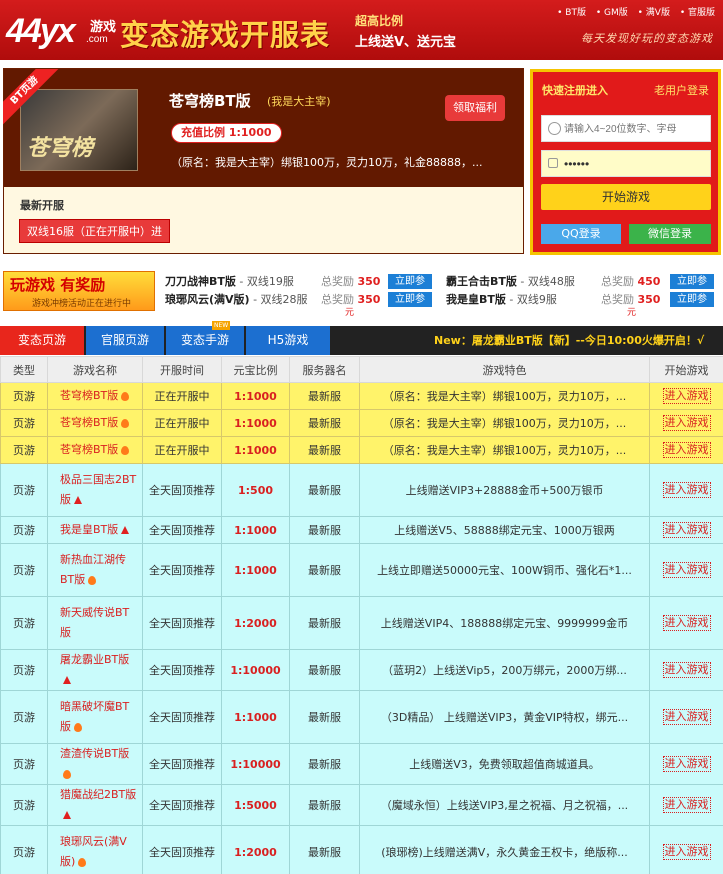  I want to click on username-input, so click(637, 129).